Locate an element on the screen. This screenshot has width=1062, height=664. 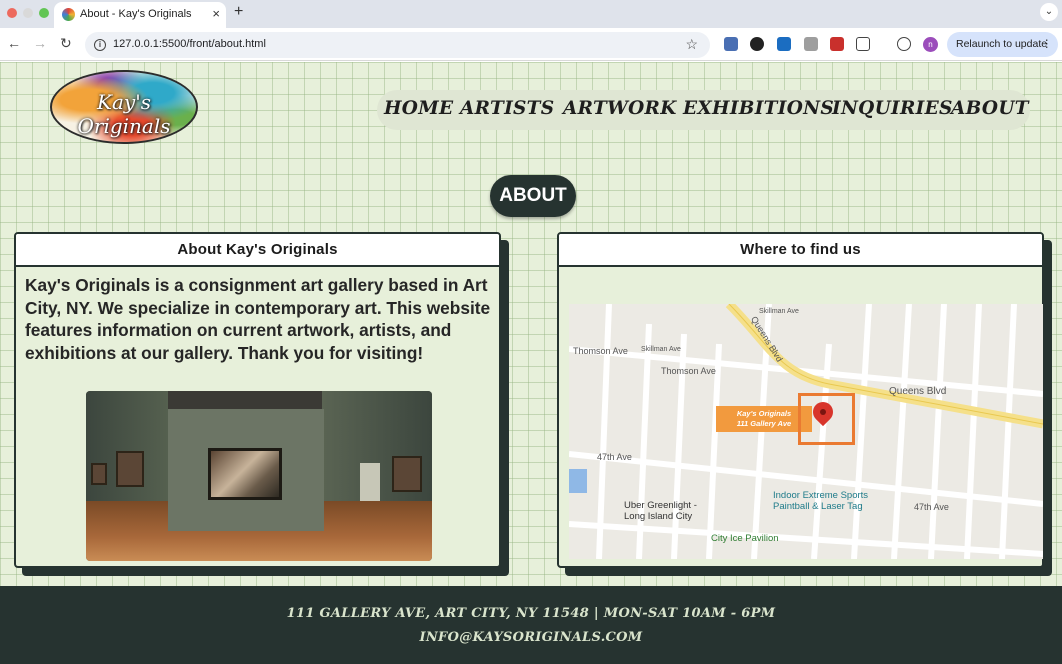
map-card-heading: Where to find us is located at coordinates (800, 250).